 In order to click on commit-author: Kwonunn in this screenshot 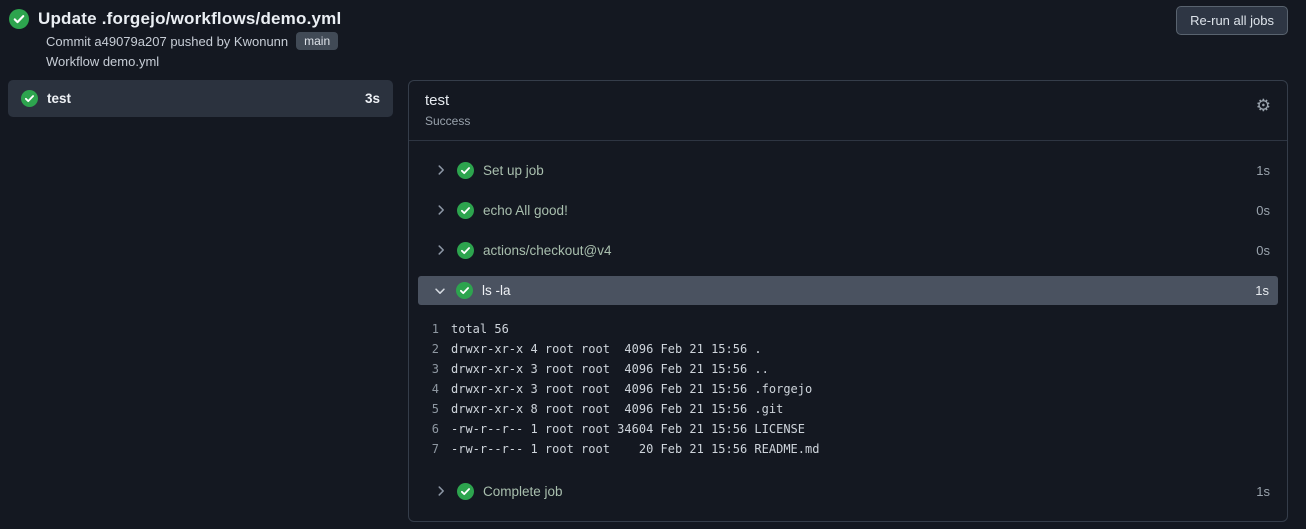, I will do `click(261, 41)`.